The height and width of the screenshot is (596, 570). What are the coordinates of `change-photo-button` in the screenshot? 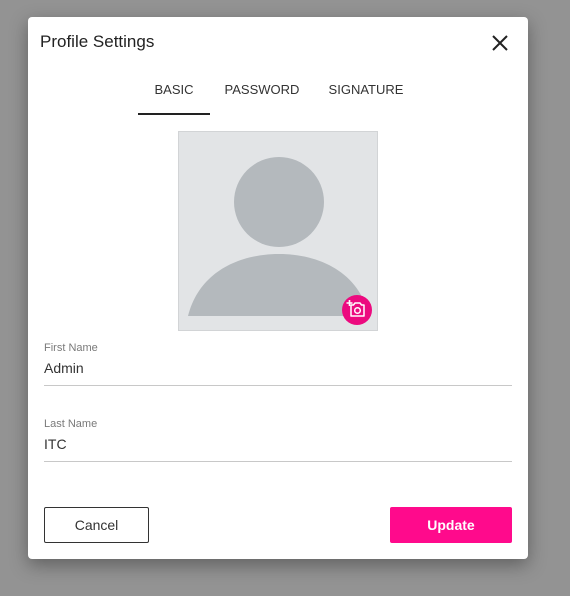 It's located at (357, 310).